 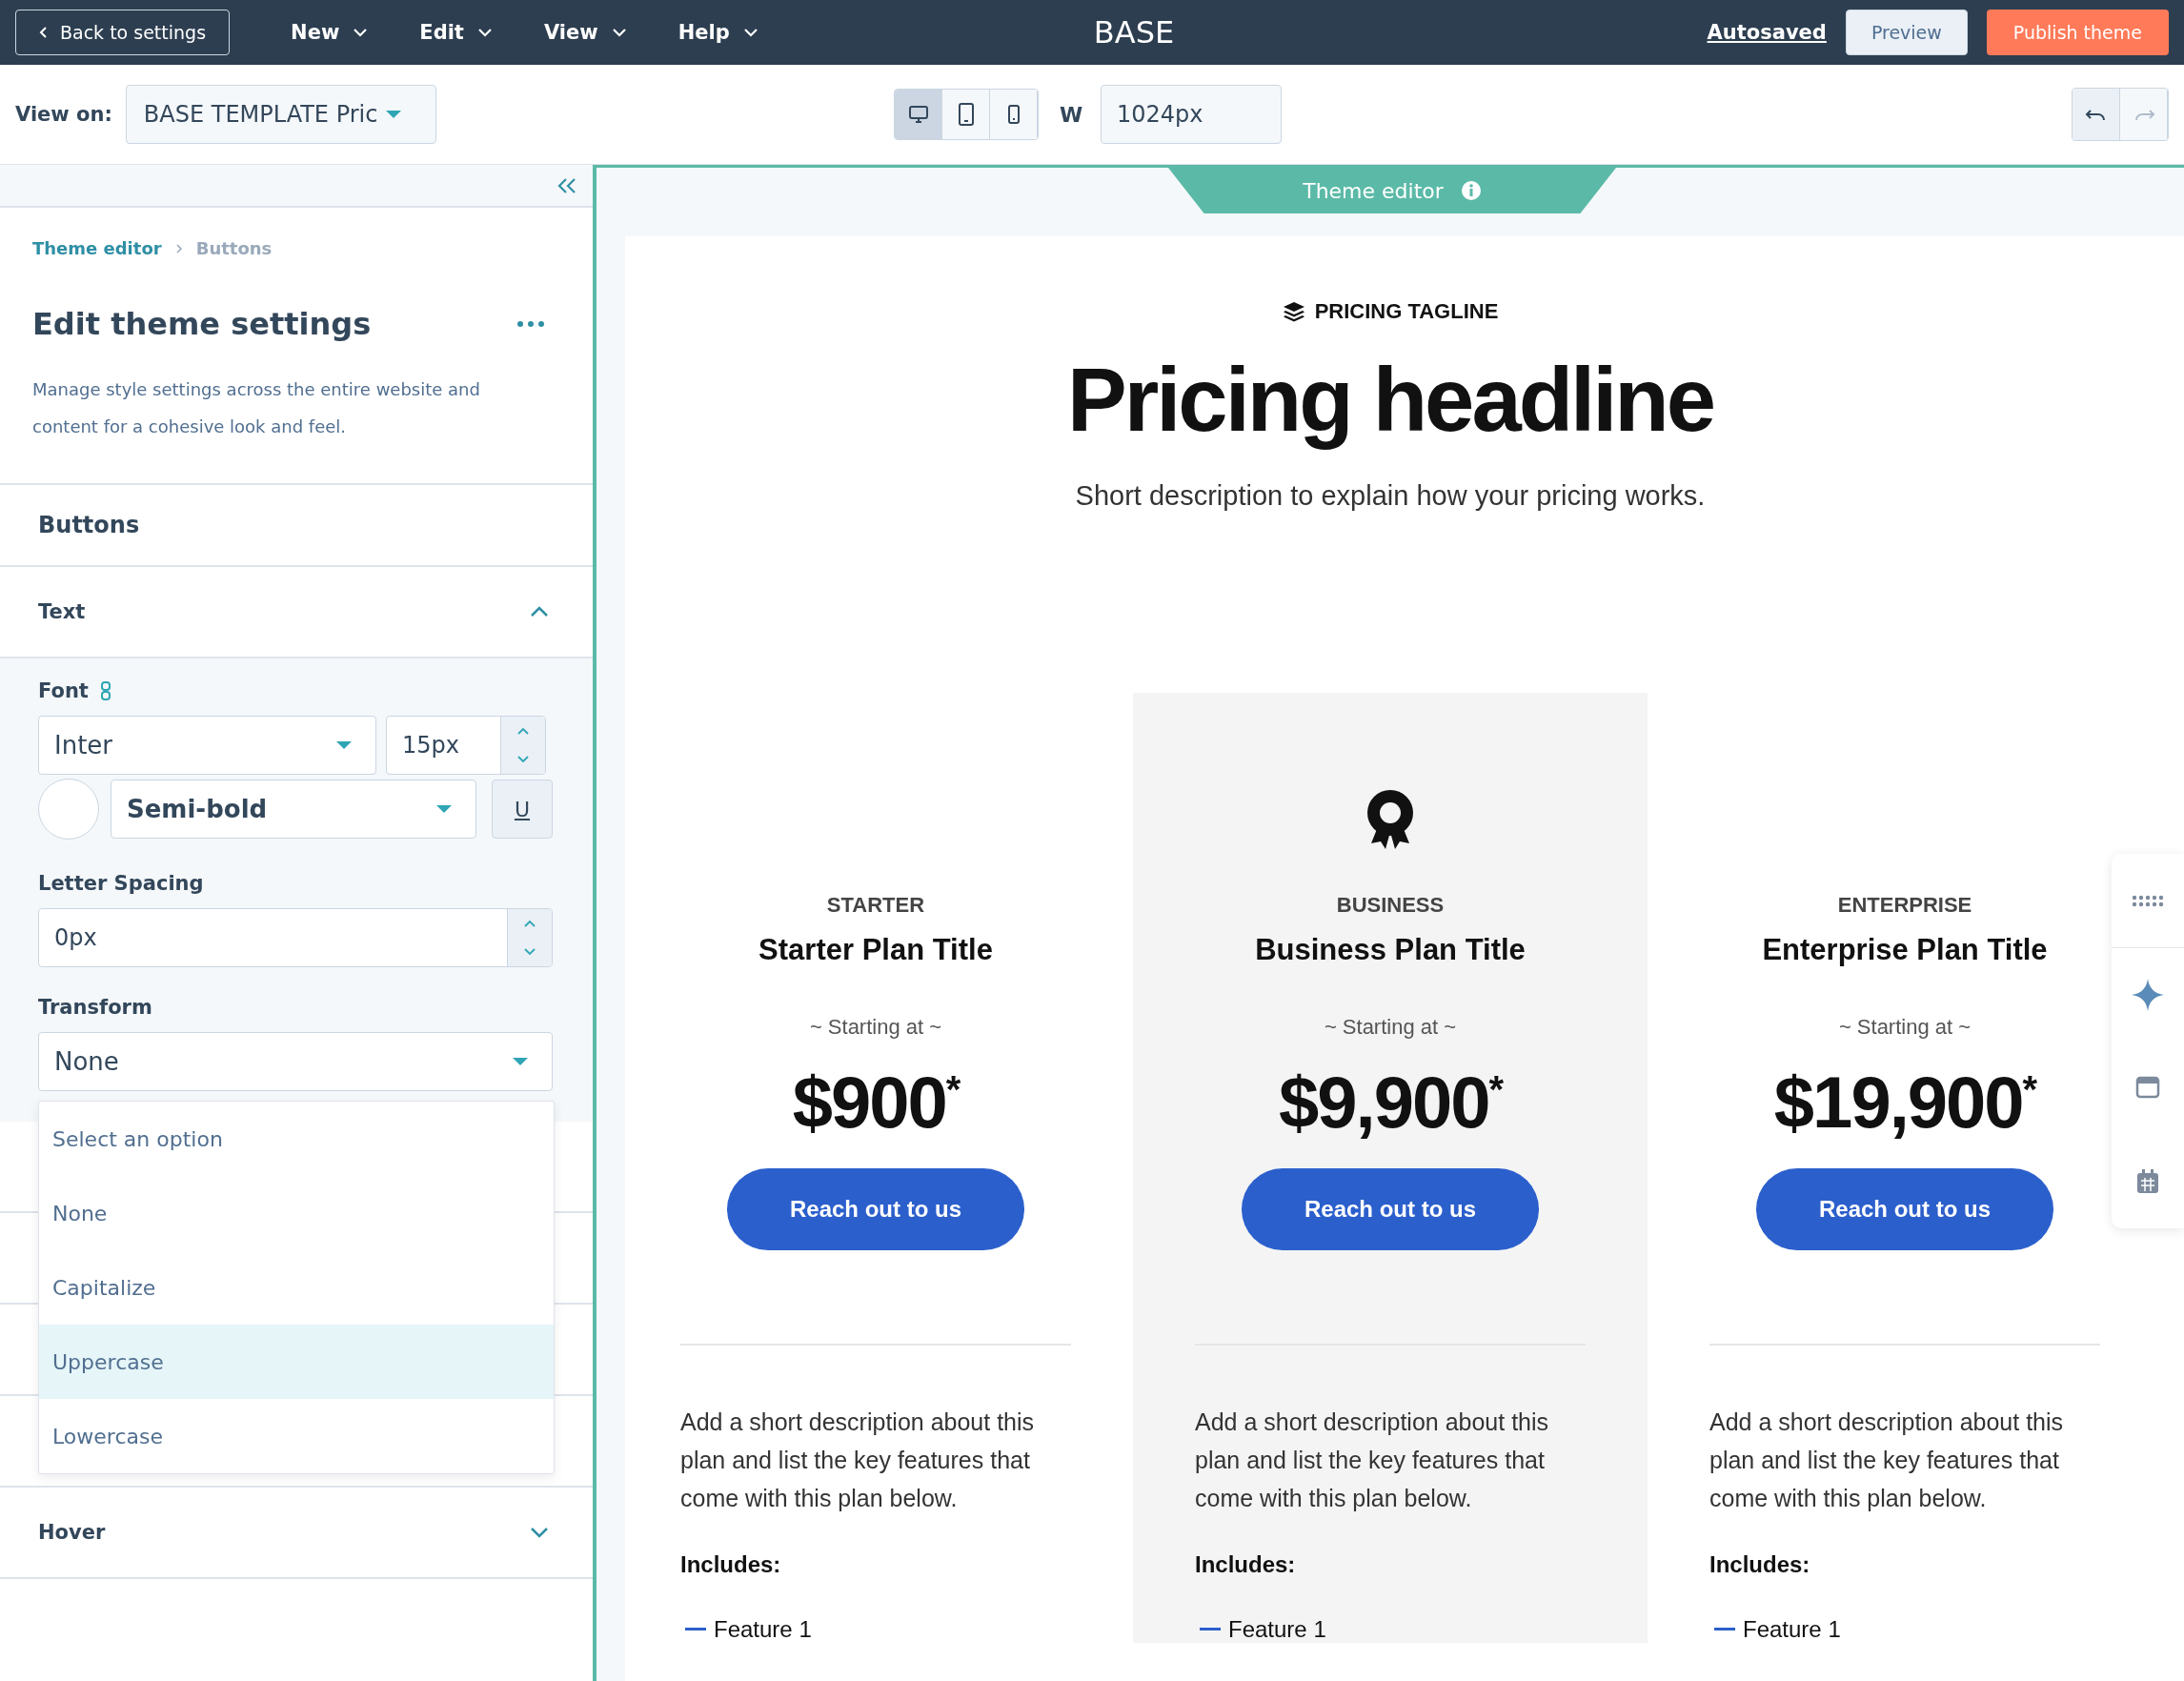 What do you see at coordinates (1905, 950) in the screenshot?
I see `plan-title: Enterprise Plan Title` at bounding box center [1905, 950].